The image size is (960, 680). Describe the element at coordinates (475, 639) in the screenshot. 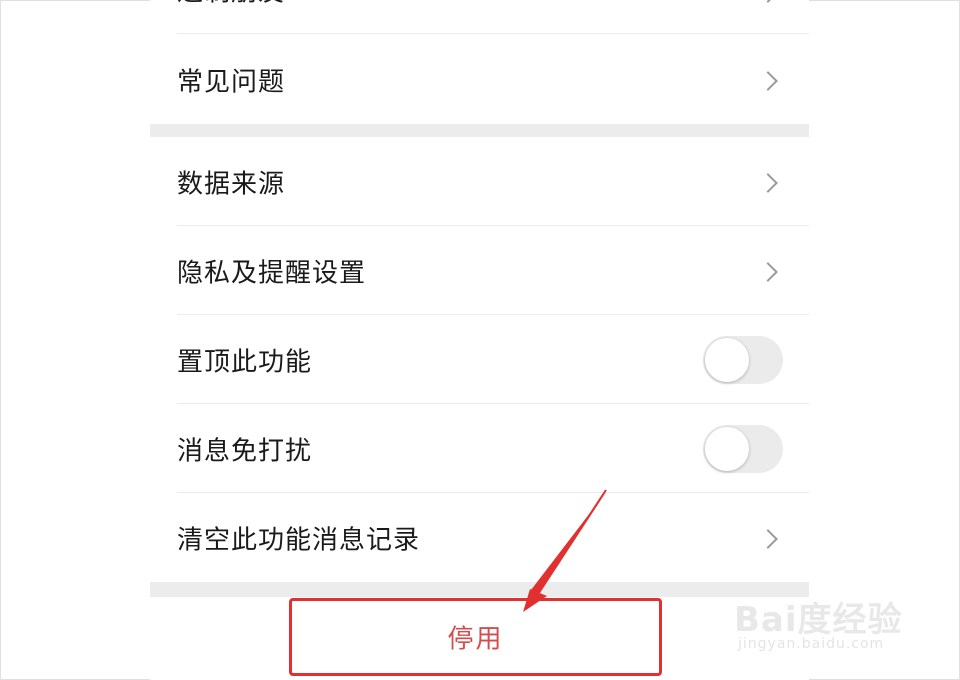

I see `disable-button-label: 停用` at that location.